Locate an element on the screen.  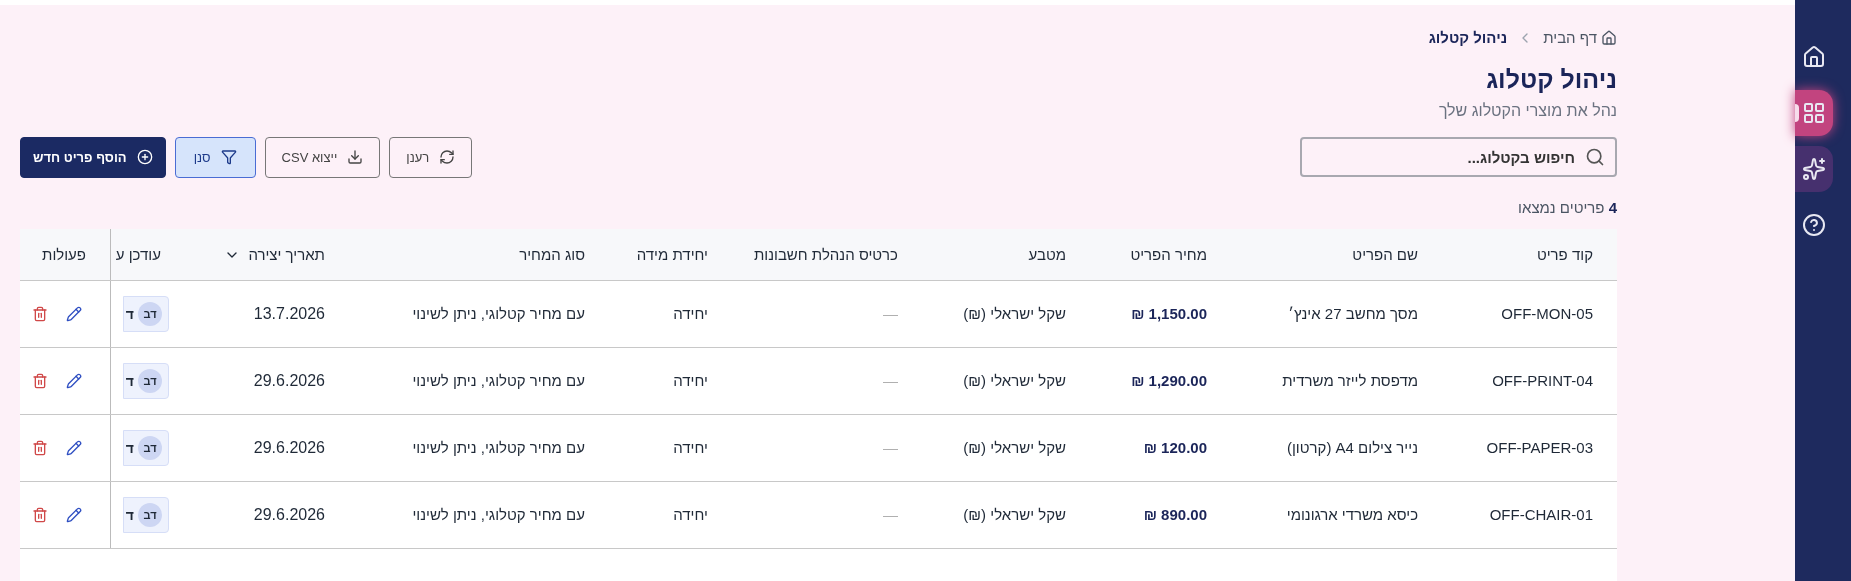
page-title: ניהול קטלוג is located at coordinates (1551, 79).